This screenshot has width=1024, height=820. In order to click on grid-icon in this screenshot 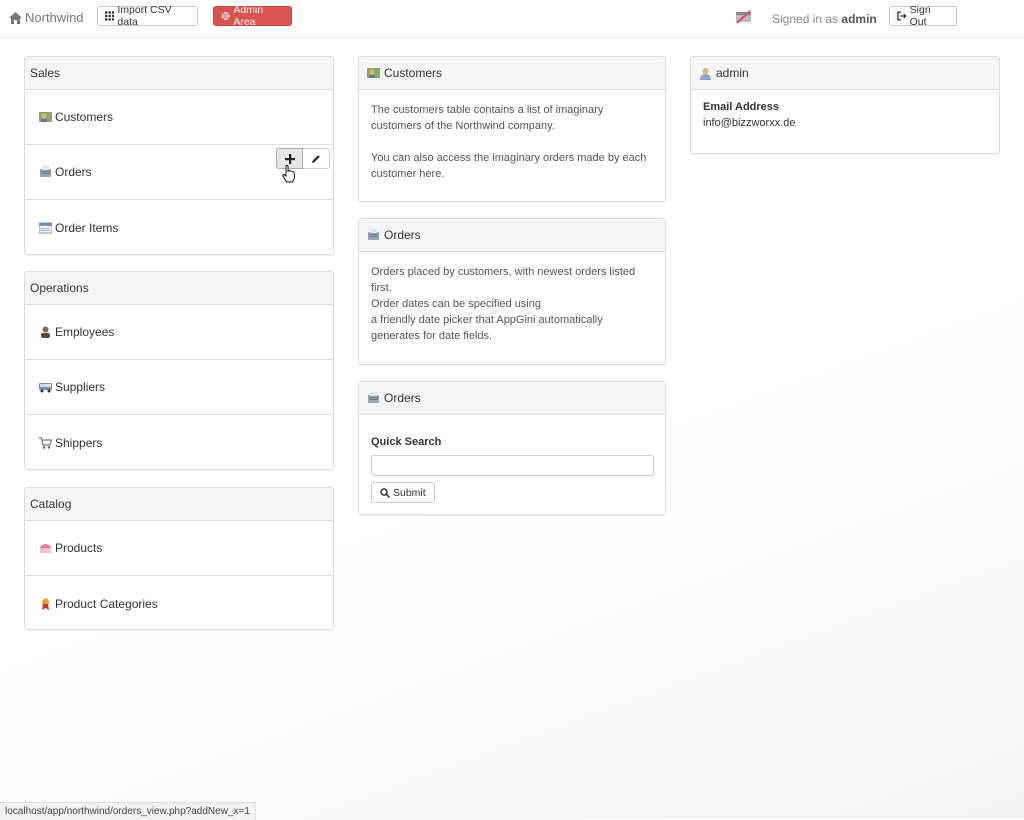, I will do `click(110, 16)`.